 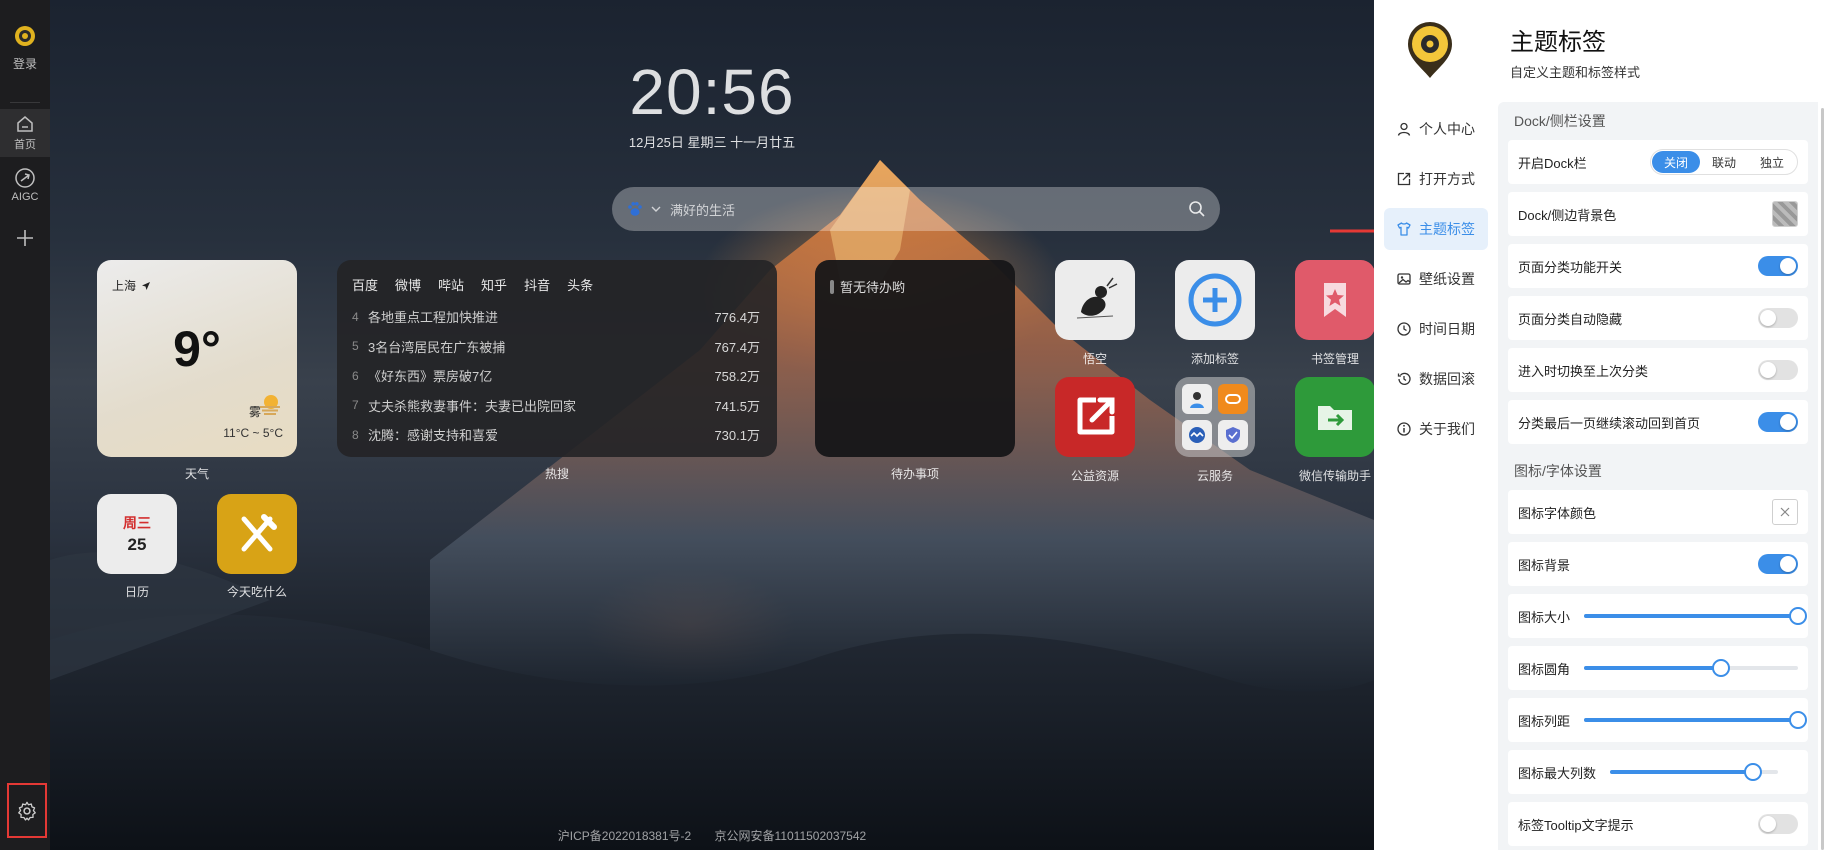 I want to click on hot-title: 丈夫杀熊救妻事件：夫妻已出院回家, so click(x=472, y=406).